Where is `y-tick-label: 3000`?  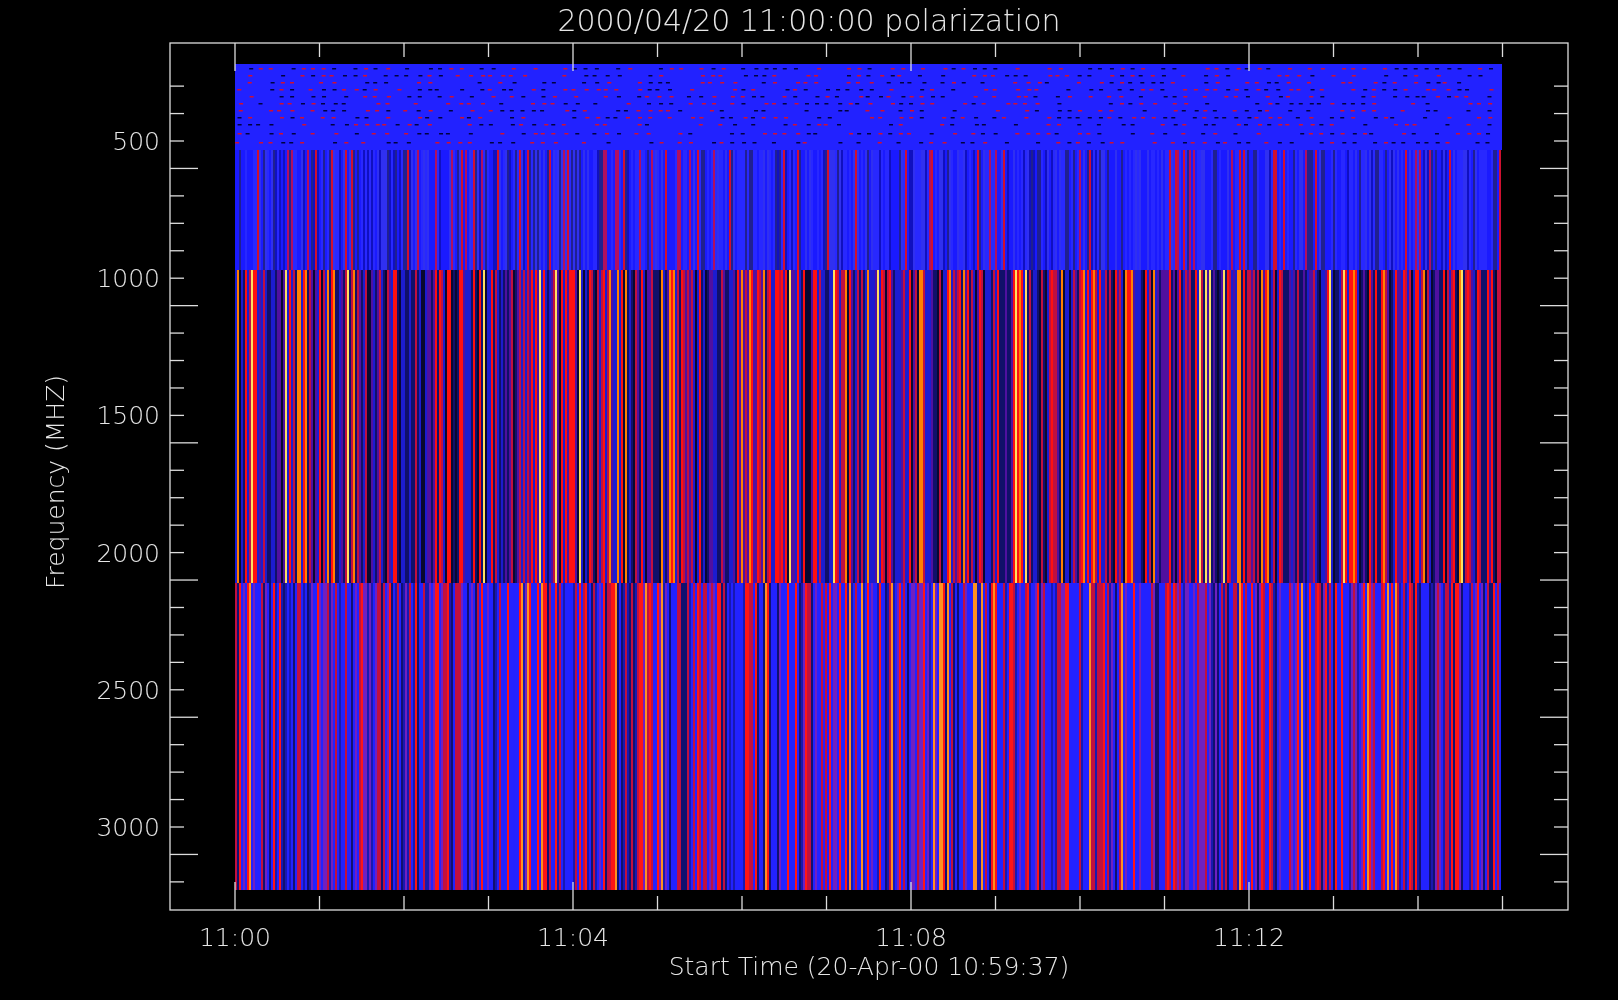
y-tick-label: 3000 is located at coordinates (128, 827).